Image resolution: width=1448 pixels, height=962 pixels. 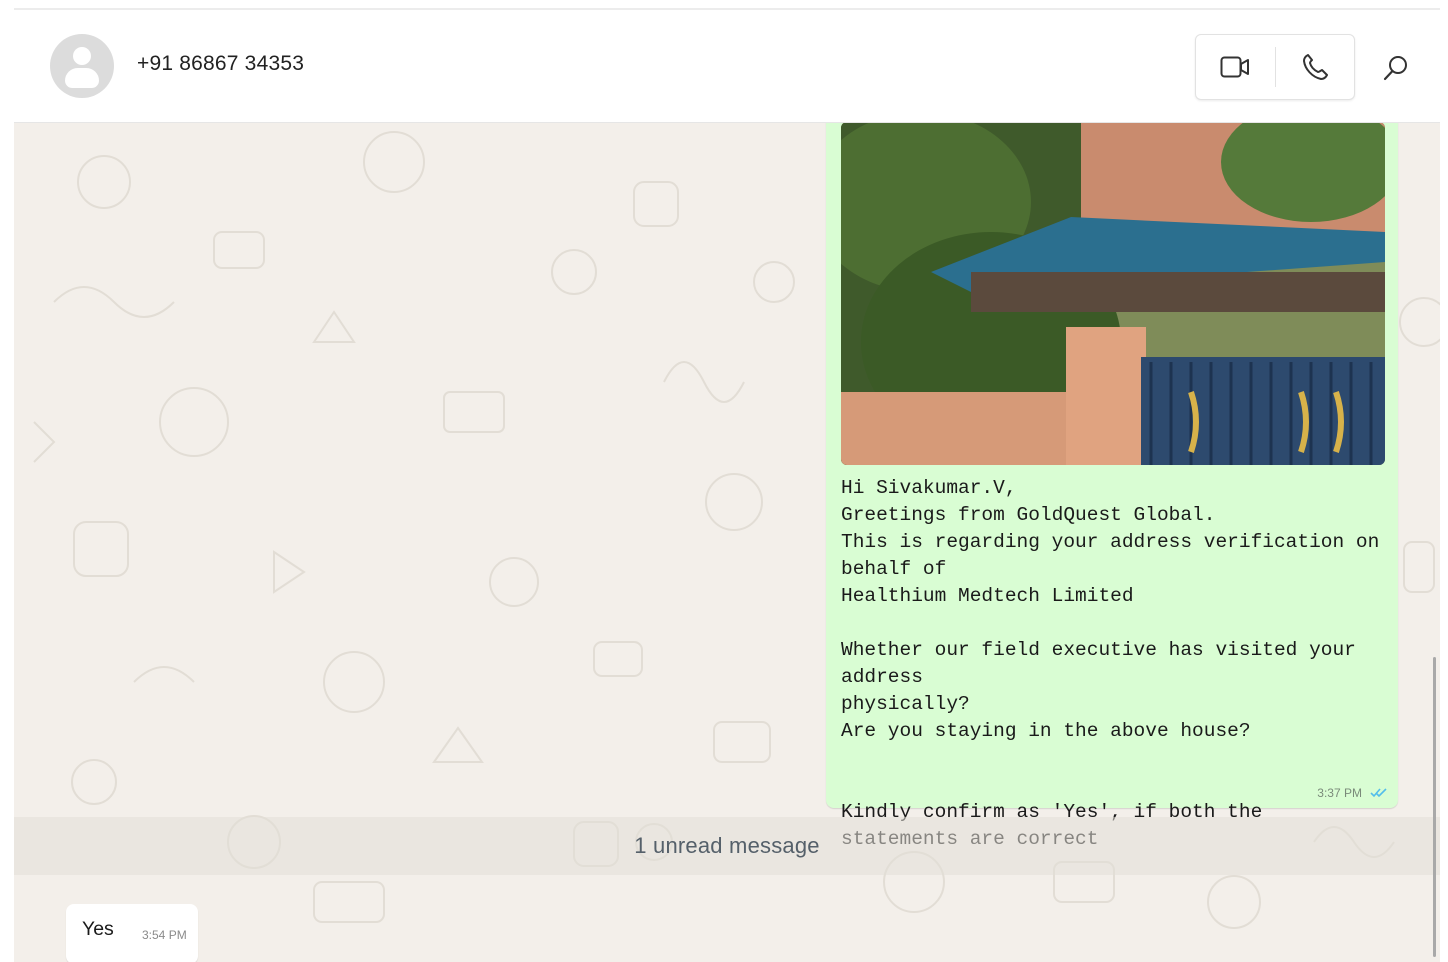 I want to click on double-check-icon, so click(x=1378, y=793).